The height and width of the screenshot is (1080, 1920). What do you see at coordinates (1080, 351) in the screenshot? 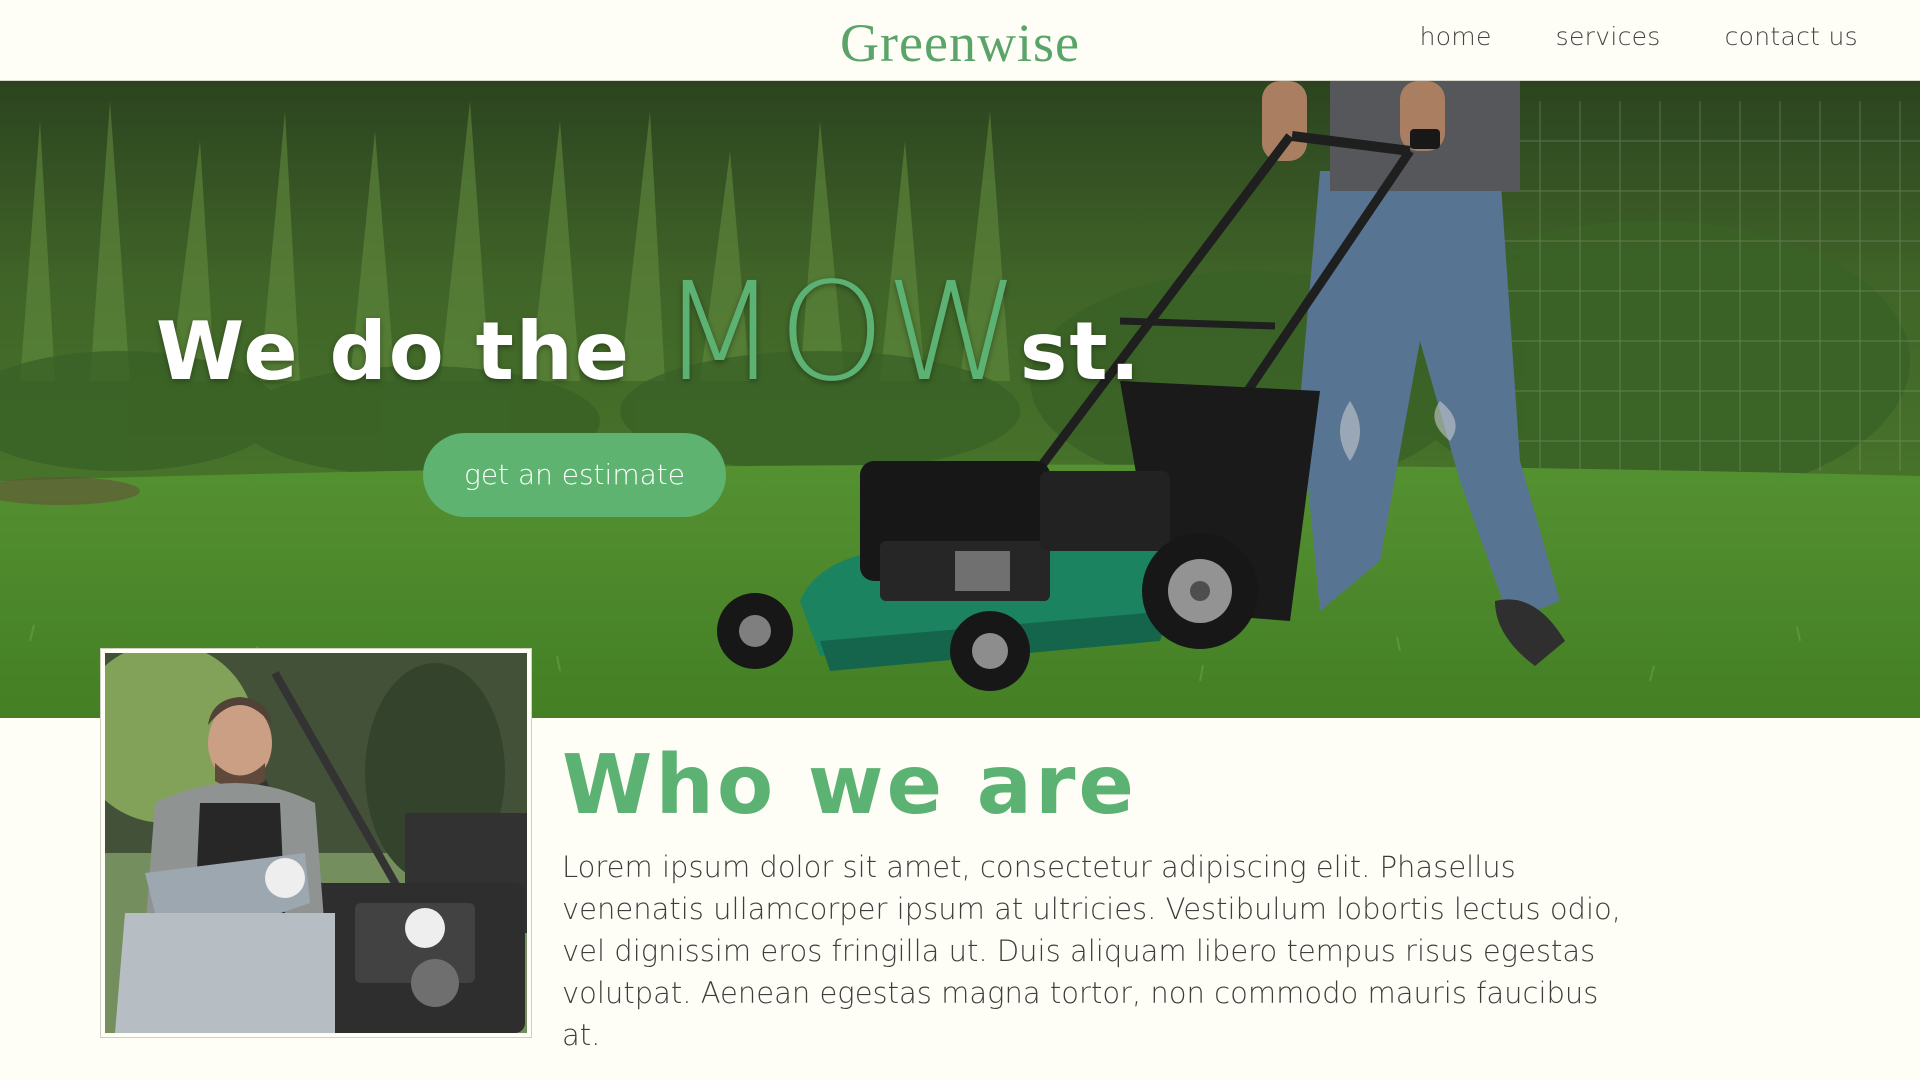
I see `headline-suffix: st.` at bounding box center [1080, 351].